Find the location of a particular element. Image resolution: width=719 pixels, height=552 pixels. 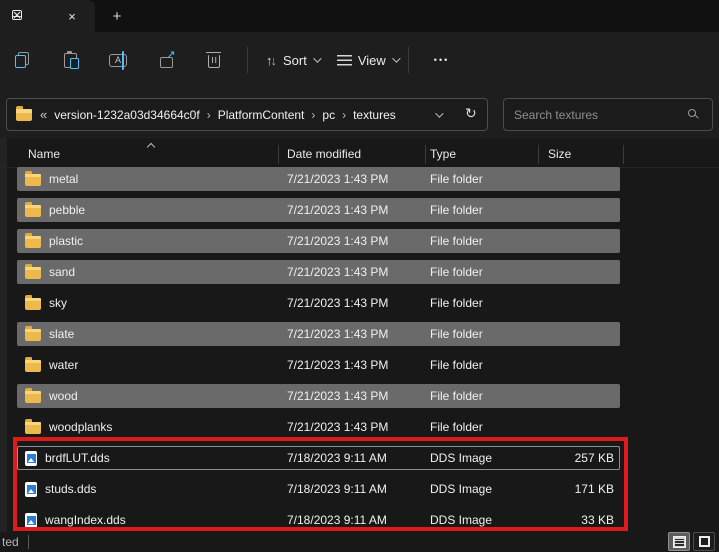

sort-down-arrow: ↓ is located at coordinates (274, 60).